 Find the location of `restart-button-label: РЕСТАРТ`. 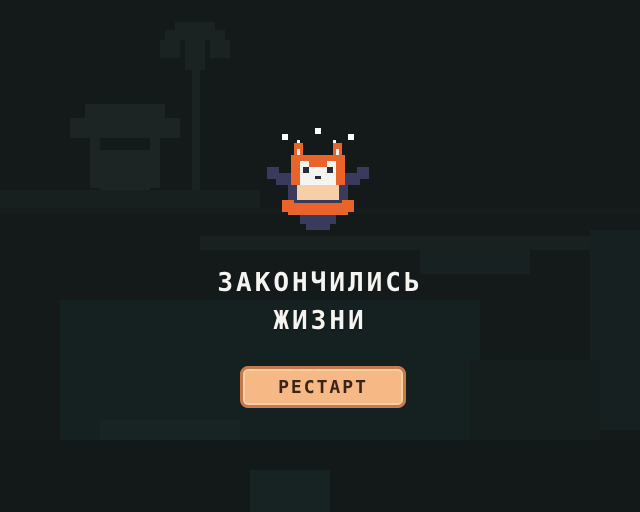

restart-button-label: РЕСТАРТ is located at coordinates (323, 387).